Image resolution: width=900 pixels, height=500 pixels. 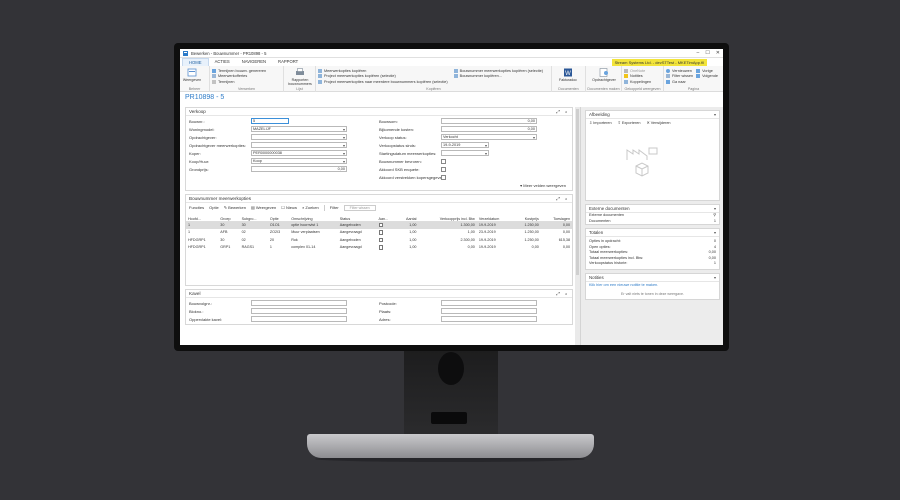 What do you see at coordinates (629, 122) in the screenshot?
I see `exporteren-button: ⇧ Exporteren` at bounding box center [629, 122].